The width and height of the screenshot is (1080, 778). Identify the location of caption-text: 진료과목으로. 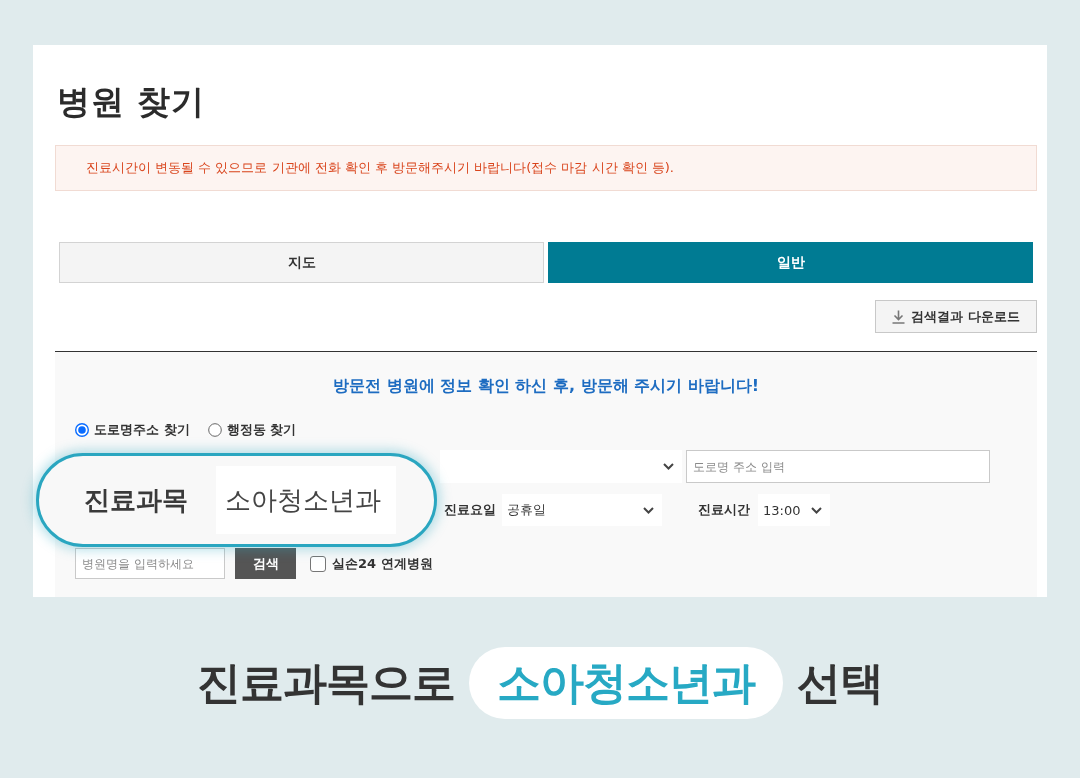
(326, 682).